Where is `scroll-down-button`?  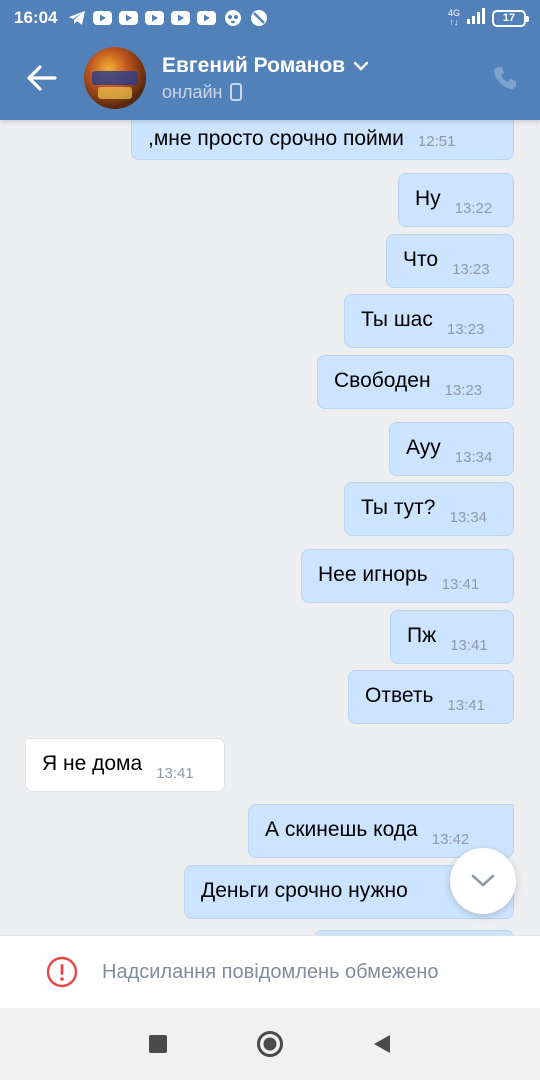
scroll-down-button is located at coordinates (483, 881).